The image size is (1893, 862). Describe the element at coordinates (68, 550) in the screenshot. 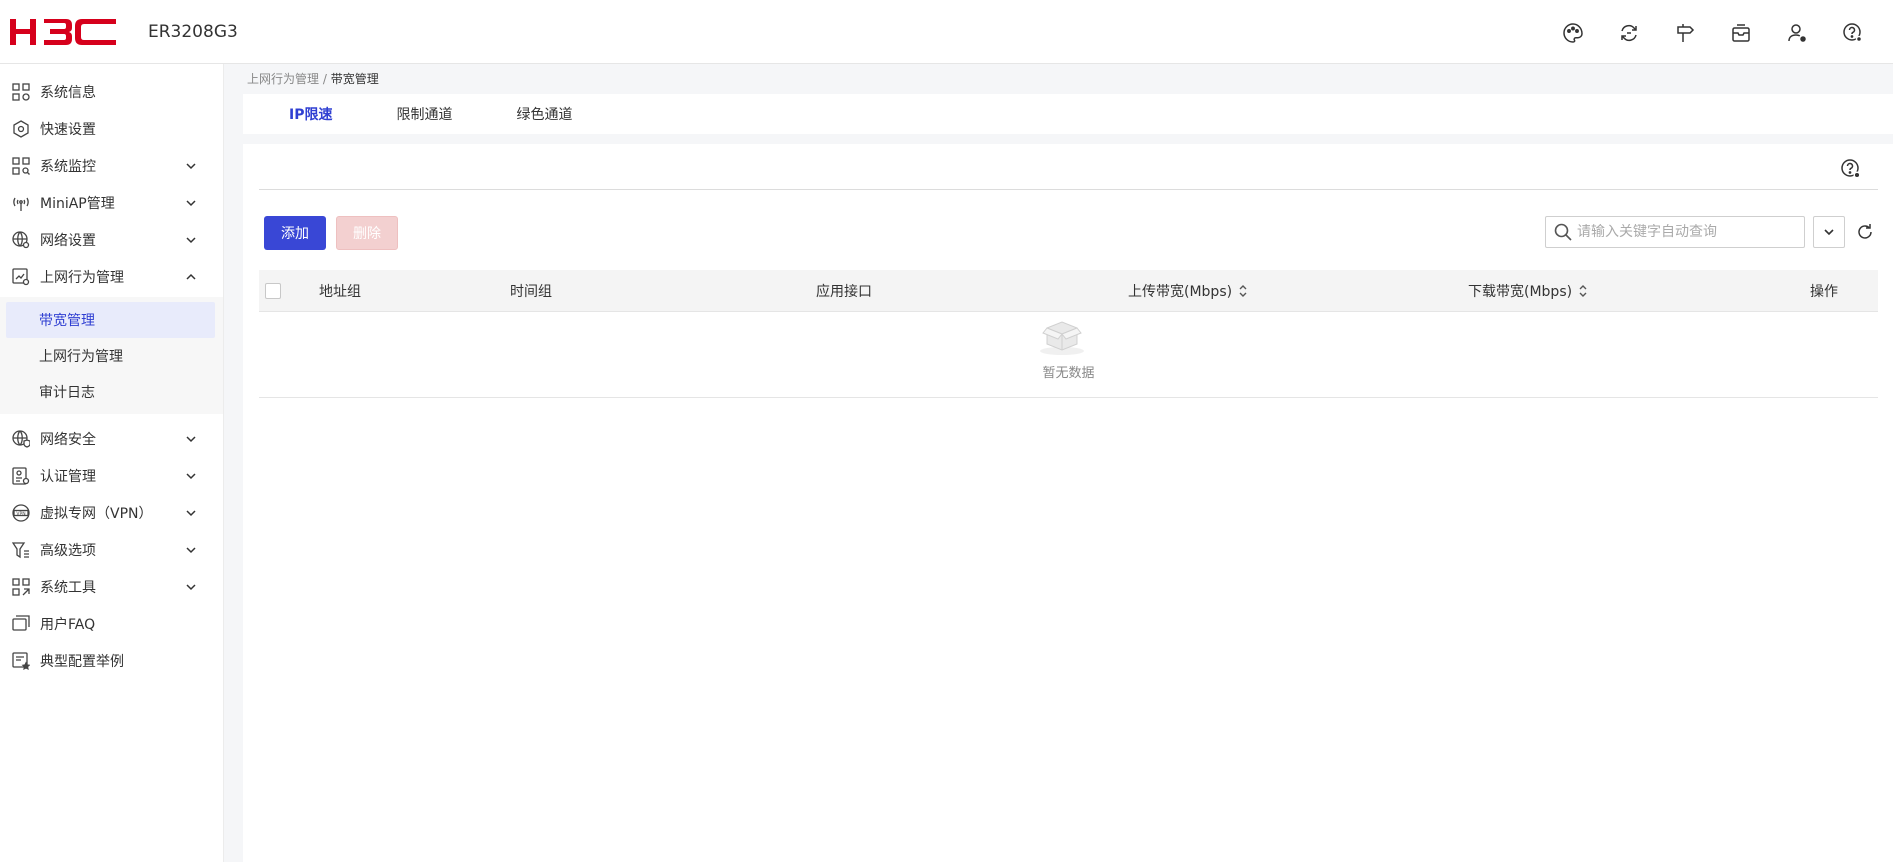

I see `sidebar-item-label: 高级选项` at that location.